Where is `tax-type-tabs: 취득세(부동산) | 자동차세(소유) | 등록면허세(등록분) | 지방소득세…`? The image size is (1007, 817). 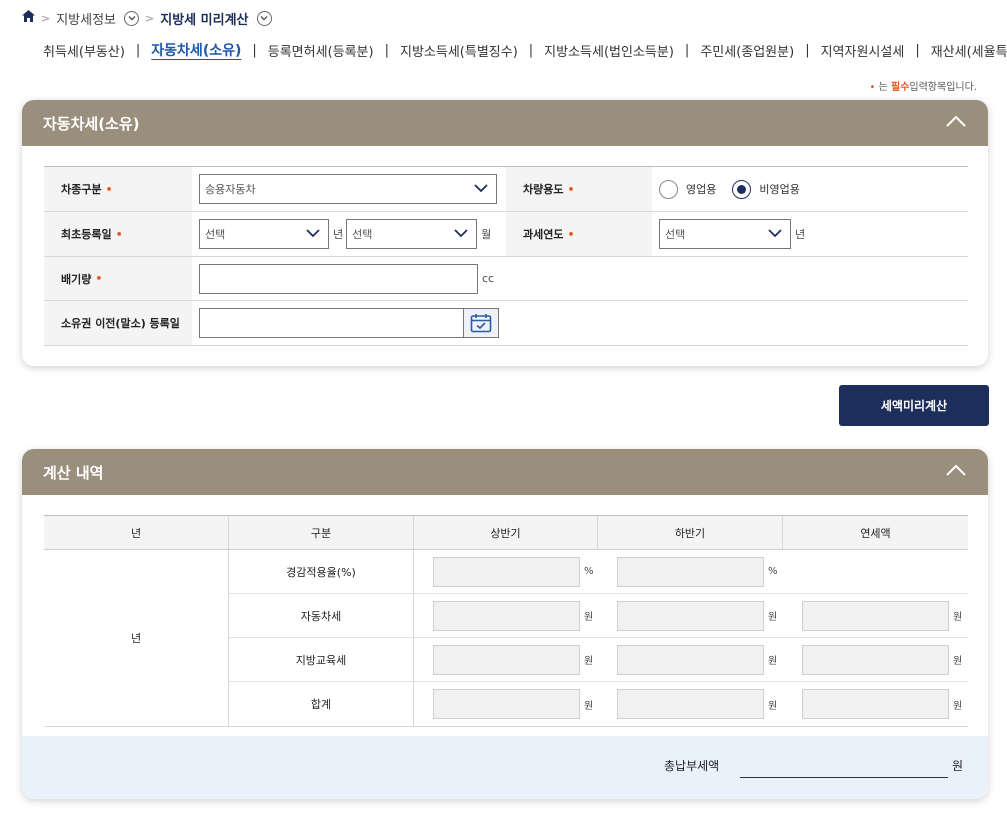
tax-type-tabs: 취득세(부동산) | 자동차세(소유) | 등록면허세(등록분) | 지방소득세… is located at coordinates (524, 50).